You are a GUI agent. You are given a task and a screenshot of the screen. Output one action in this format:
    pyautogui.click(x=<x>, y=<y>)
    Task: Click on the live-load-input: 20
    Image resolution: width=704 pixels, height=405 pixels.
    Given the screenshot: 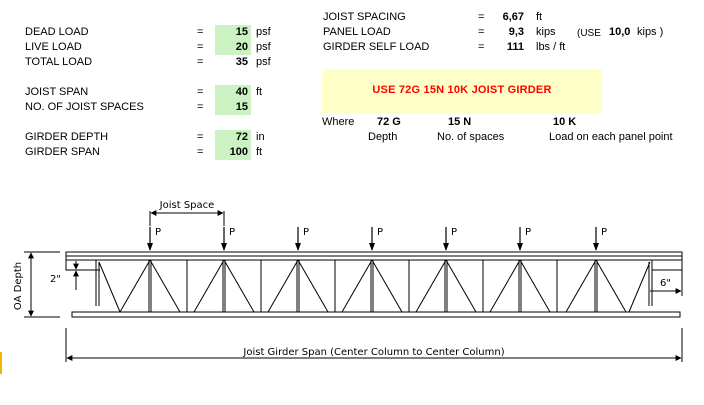 What is the action you would take?
    pyautogui.click(x=233, y=47)
    